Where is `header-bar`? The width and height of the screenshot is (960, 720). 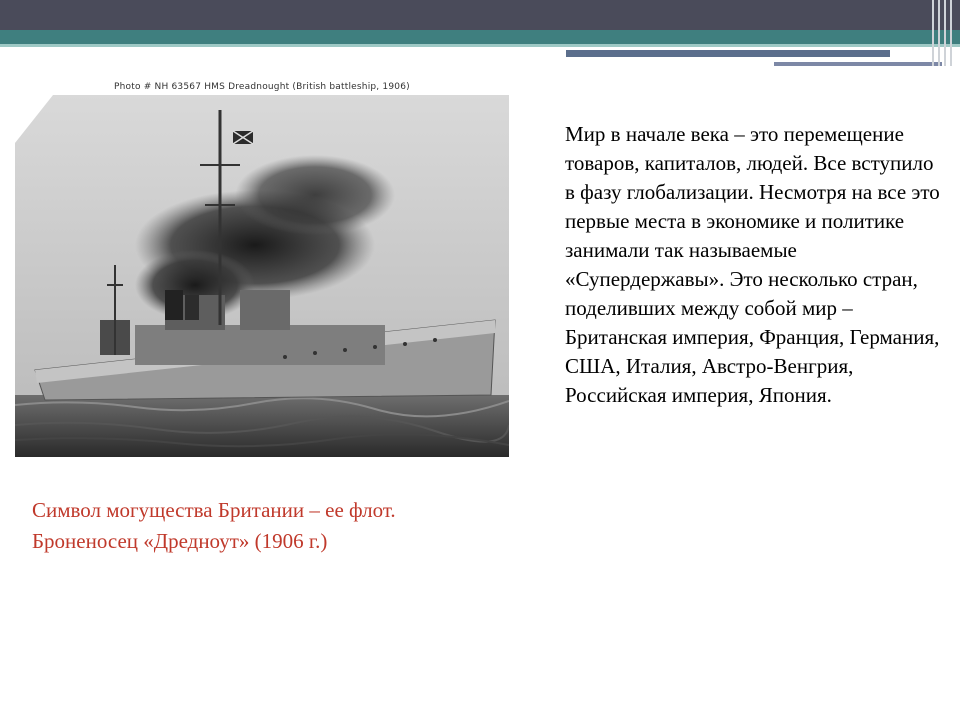 header-bar is located at coordinates (480, 15).